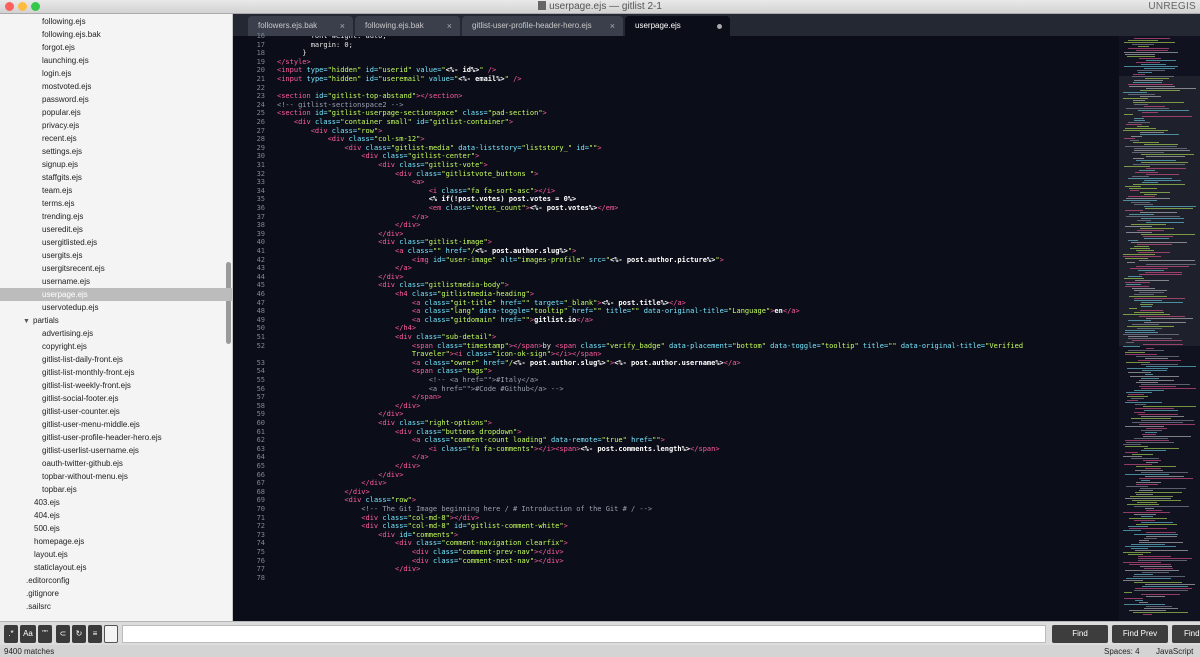 The height and width of the screenshot is (657, 1200). Describe the element at coordinates (116, 112) in the screenshot. I see `sidebar-file-item: popular.ejs` at that location.